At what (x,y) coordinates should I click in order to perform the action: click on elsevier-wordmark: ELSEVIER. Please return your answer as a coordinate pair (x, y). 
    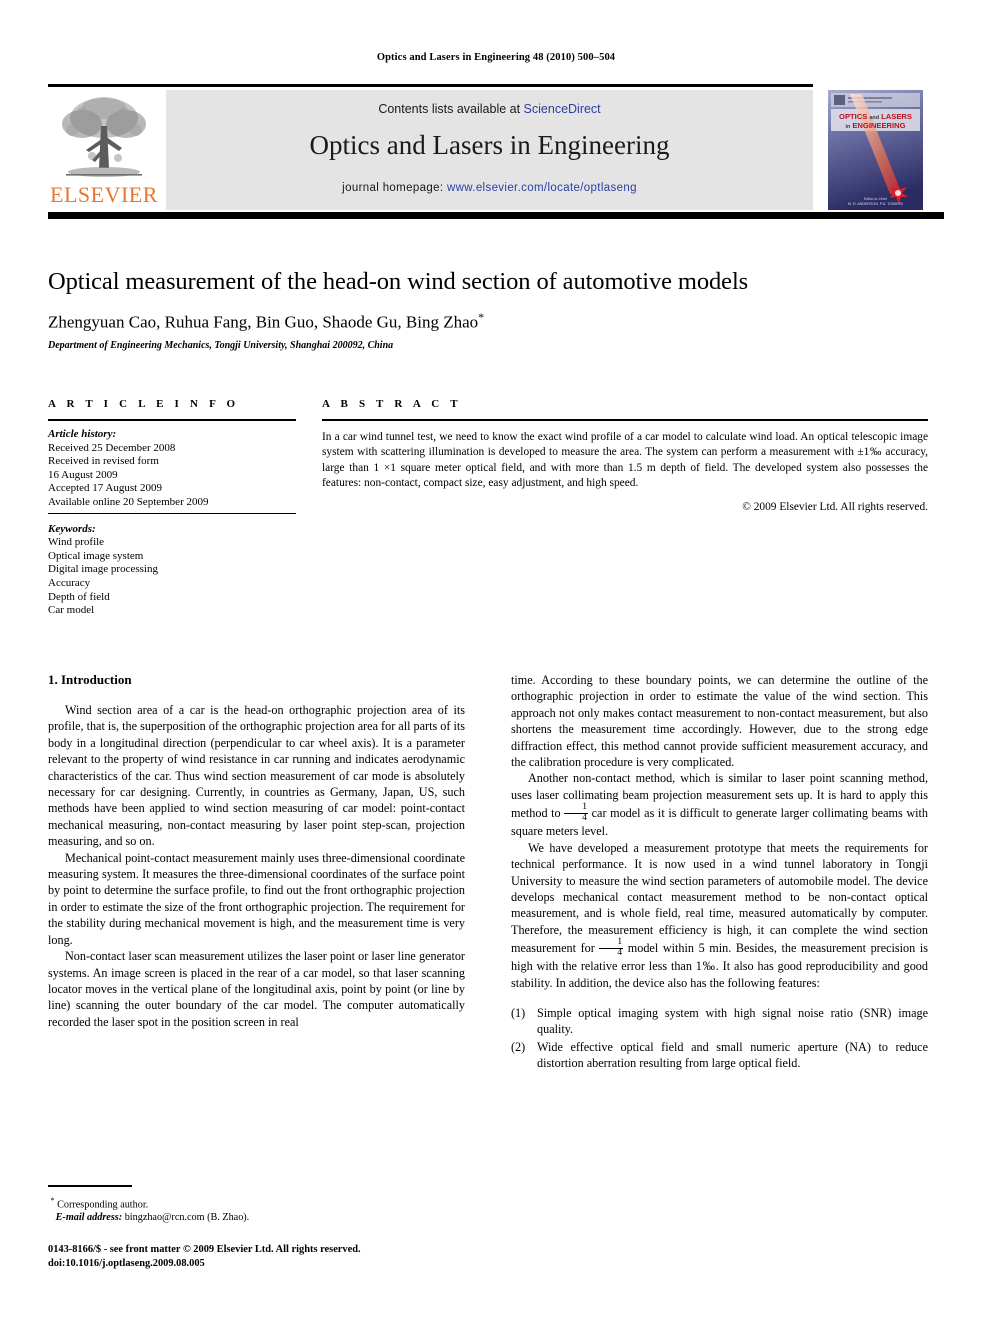
    Looking at the image, I should click on (104, 194).